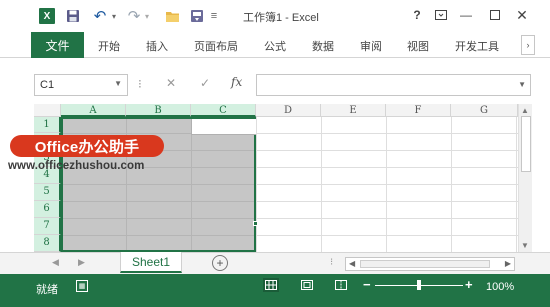 The image size is (550, 307). What do you see at coordinates (495, 15) in the screenshot?
I see `maximize-icon` at bounding box center [495, 15].